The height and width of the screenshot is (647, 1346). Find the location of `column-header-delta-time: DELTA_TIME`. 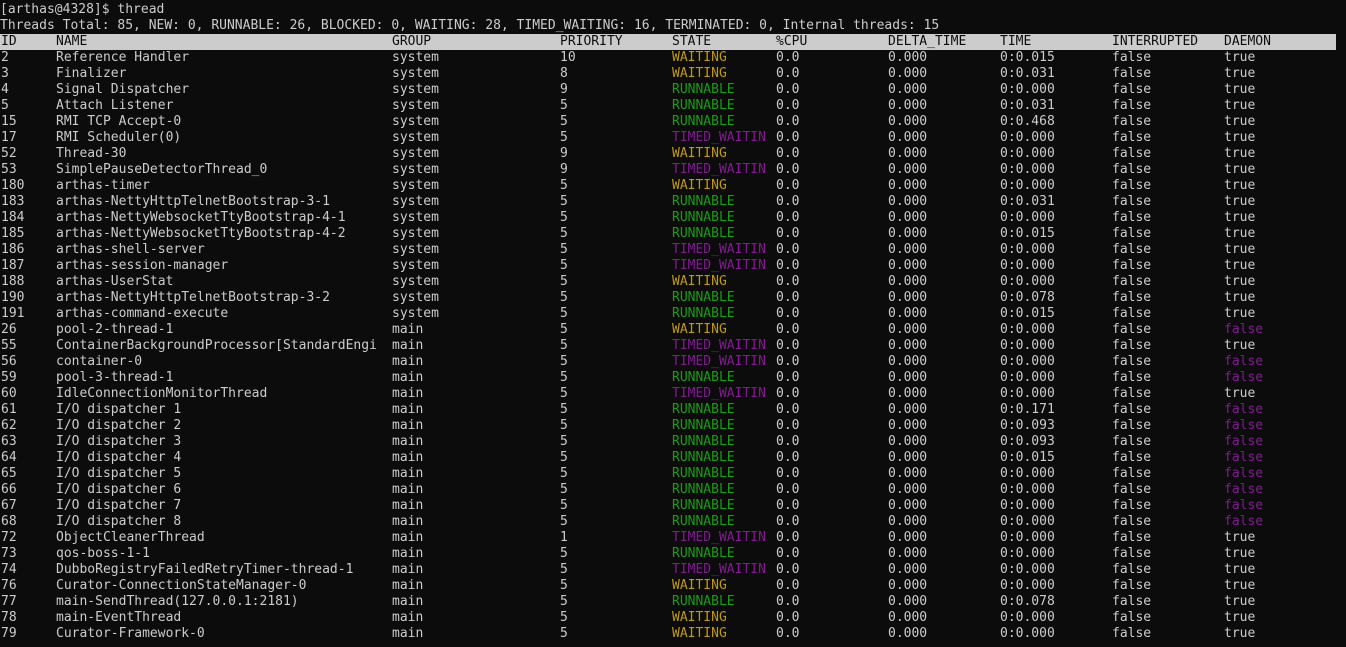

column-header-delta-time: DELTA_TIME is located at coordinates (927, 41).